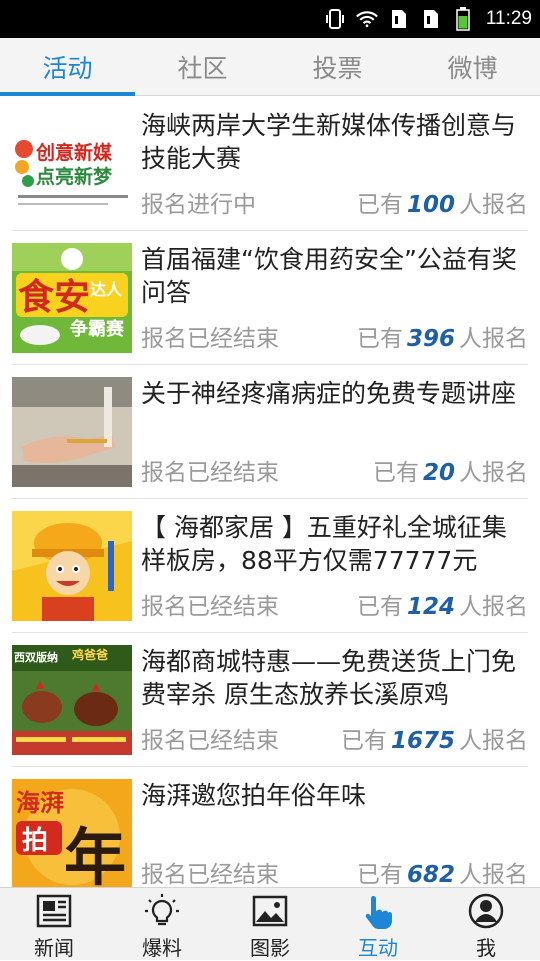 This screenshot has width=540, height=961. I want to click on nav-me: 我, so click(486, 924).